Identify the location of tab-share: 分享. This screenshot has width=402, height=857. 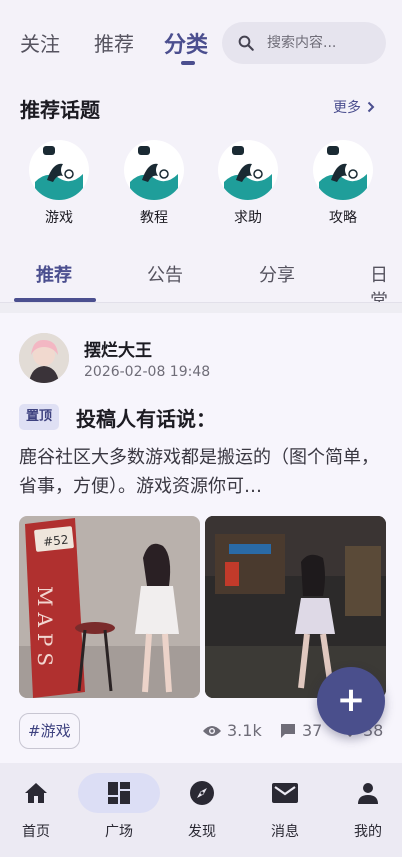
(277, 274).